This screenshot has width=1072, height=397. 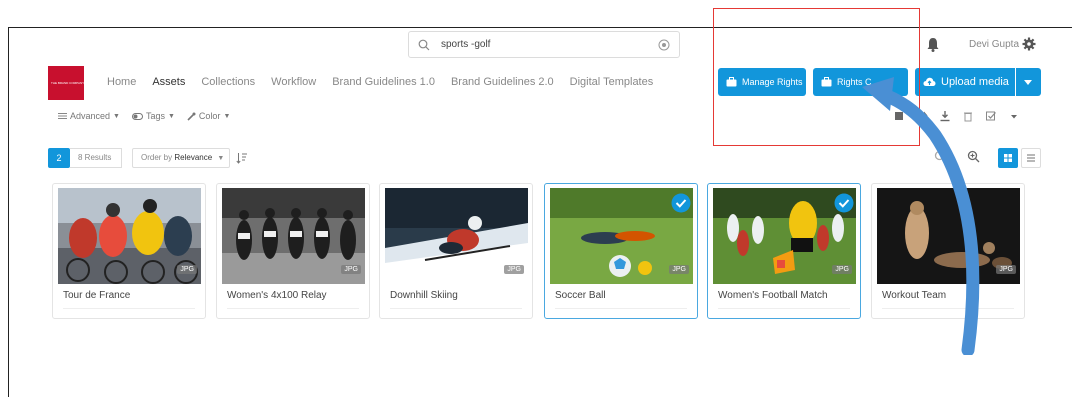 What do you see at coordinates (168, 82) in the screenshot?
I see `nav-assets: Assets` at bounding box center [168, 82].